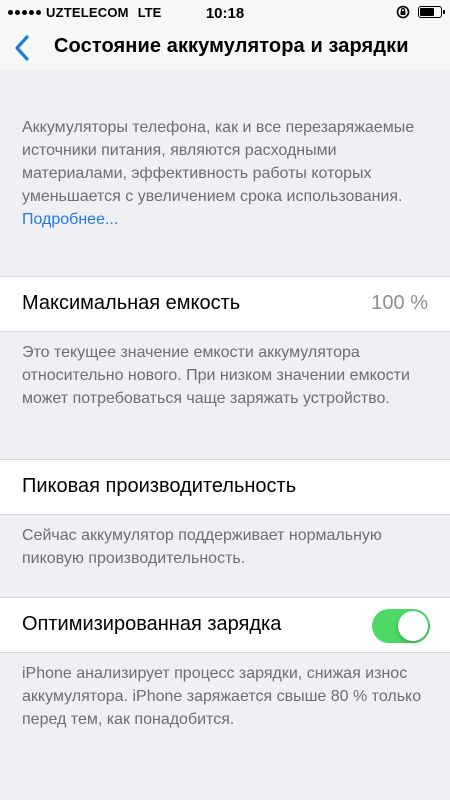  What do you see at coordinates (131, 303) in the screenshot?
I see `max-capacity-label: Максимальная емкость` at bounding box center [131, 303].